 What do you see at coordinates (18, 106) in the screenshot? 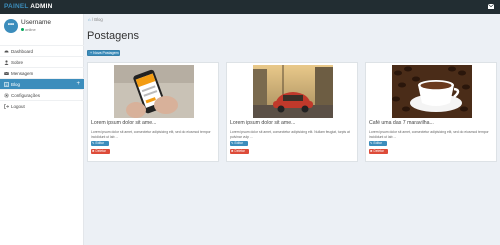
I see `sidebar-item-label: Logout` at bounding box center [18, 106].